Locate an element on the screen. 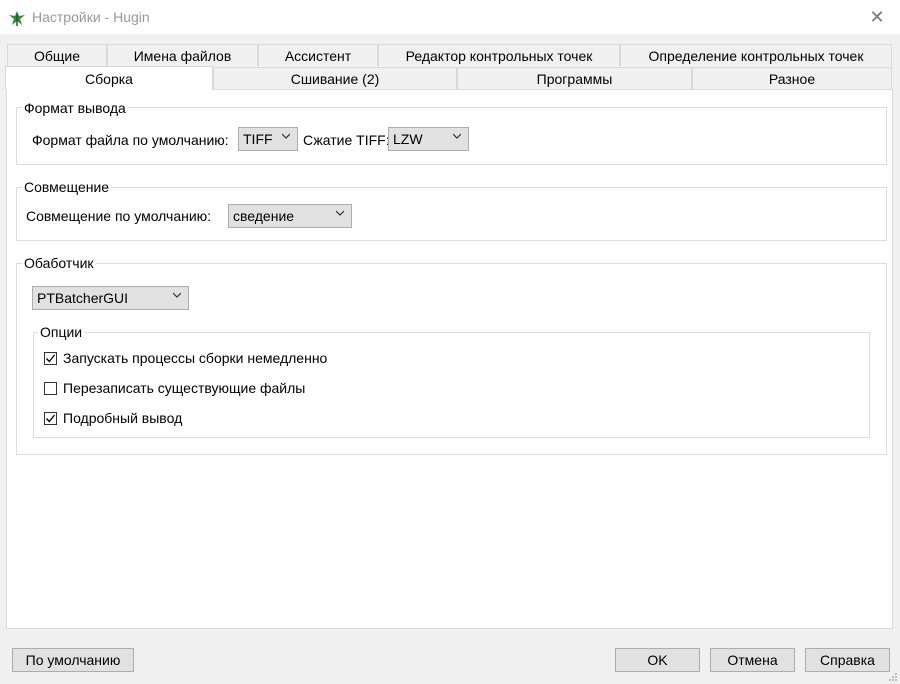  start-immediately-checkbox is located at coordinates (50, 358).